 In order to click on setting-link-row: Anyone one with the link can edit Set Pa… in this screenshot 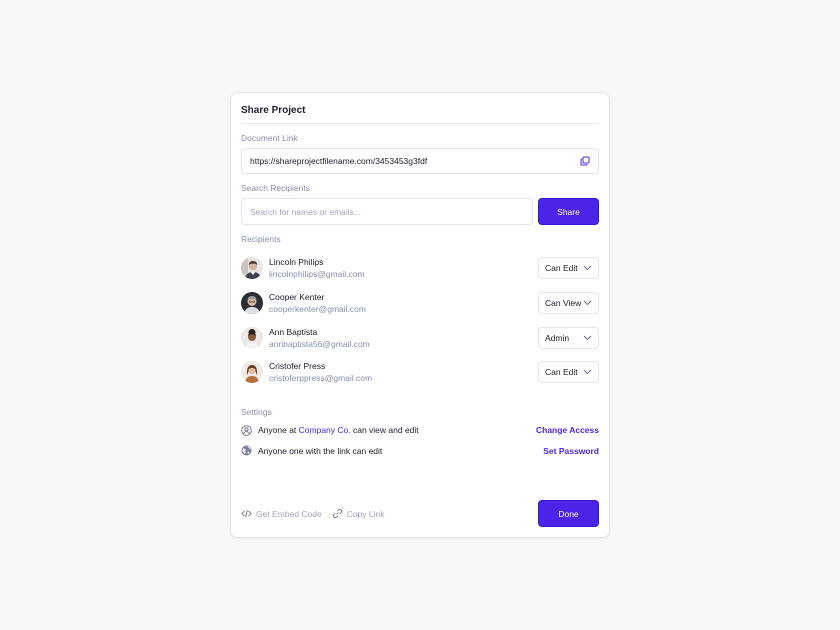, I will do `click(420, 450)`.